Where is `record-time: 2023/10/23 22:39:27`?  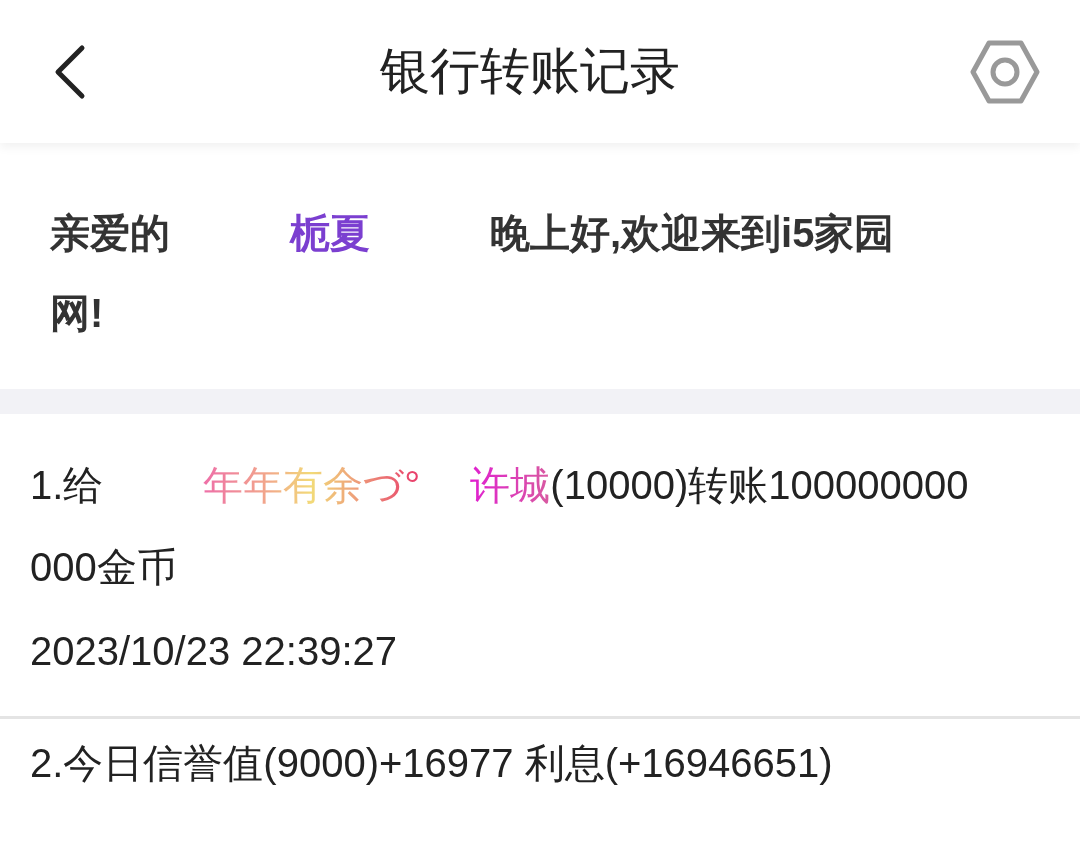 record-time: 2023/10/23 22:39:27 is located at coordinates (214, 651).